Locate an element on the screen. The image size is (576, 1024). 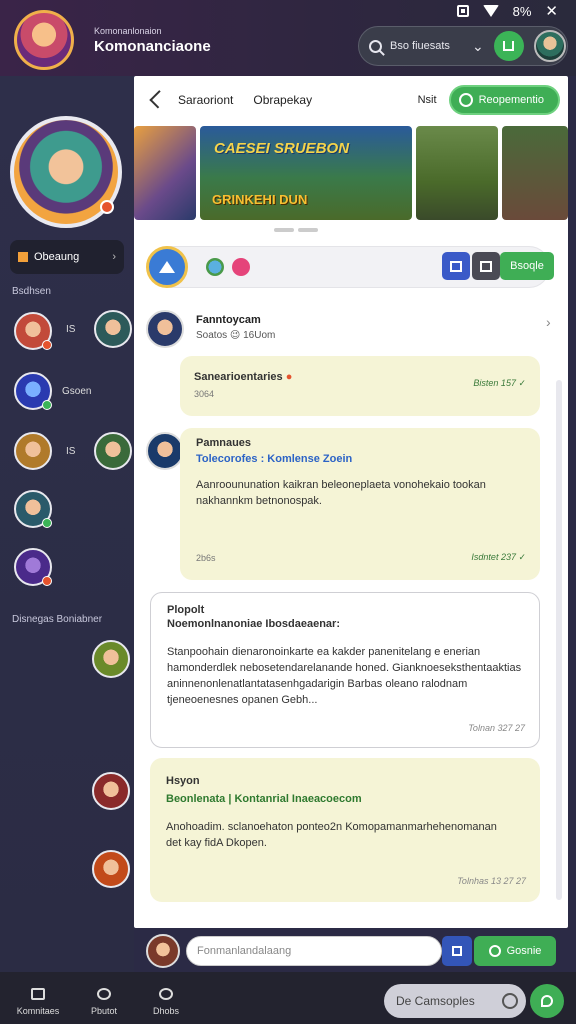
inbox-icon is located at coordinates (509, 46).